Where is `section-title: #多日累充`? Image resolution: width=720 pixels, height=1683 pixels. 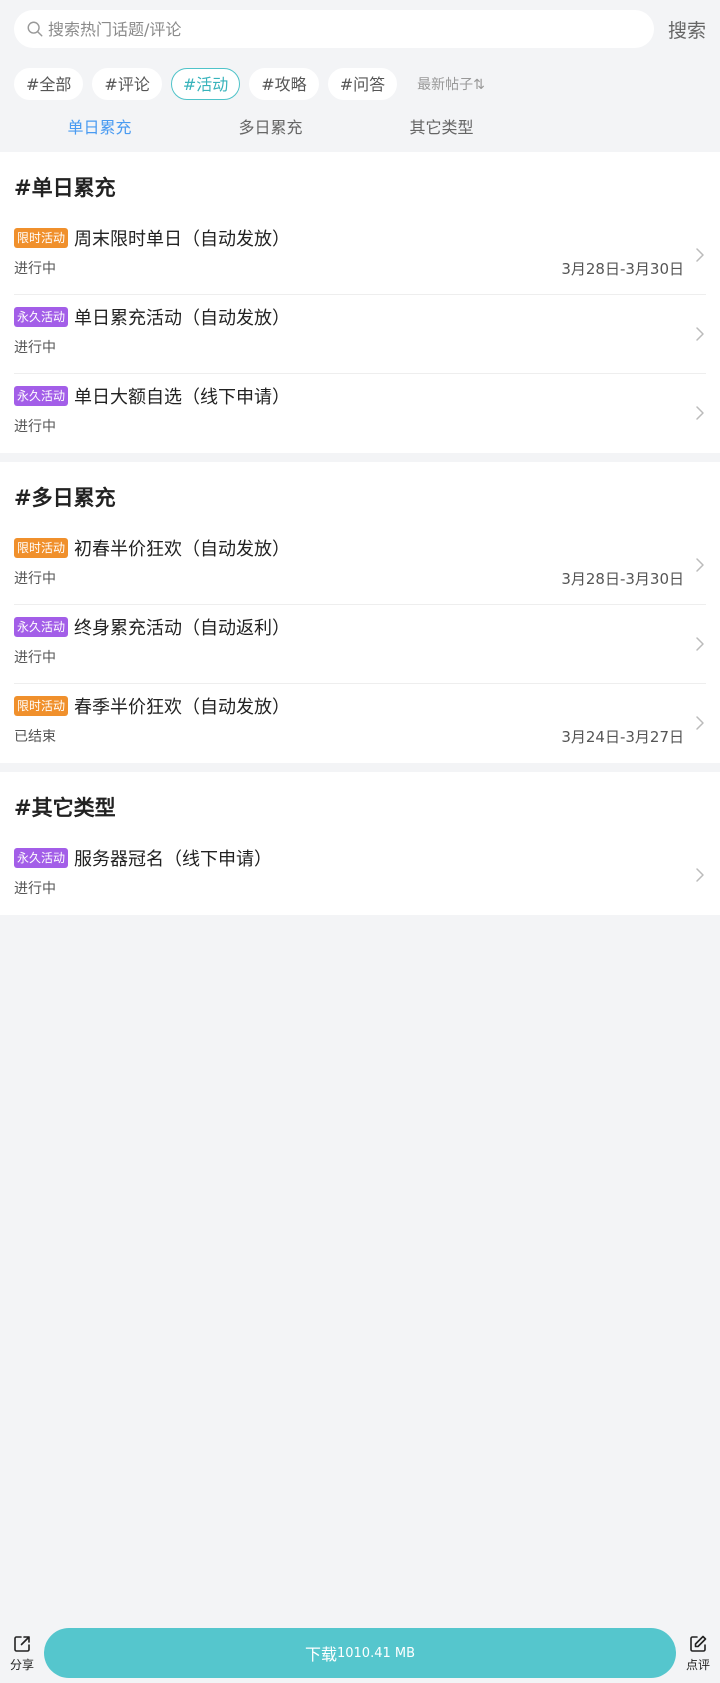 section-title: #多日累充 is located at coordinates (65, 498).